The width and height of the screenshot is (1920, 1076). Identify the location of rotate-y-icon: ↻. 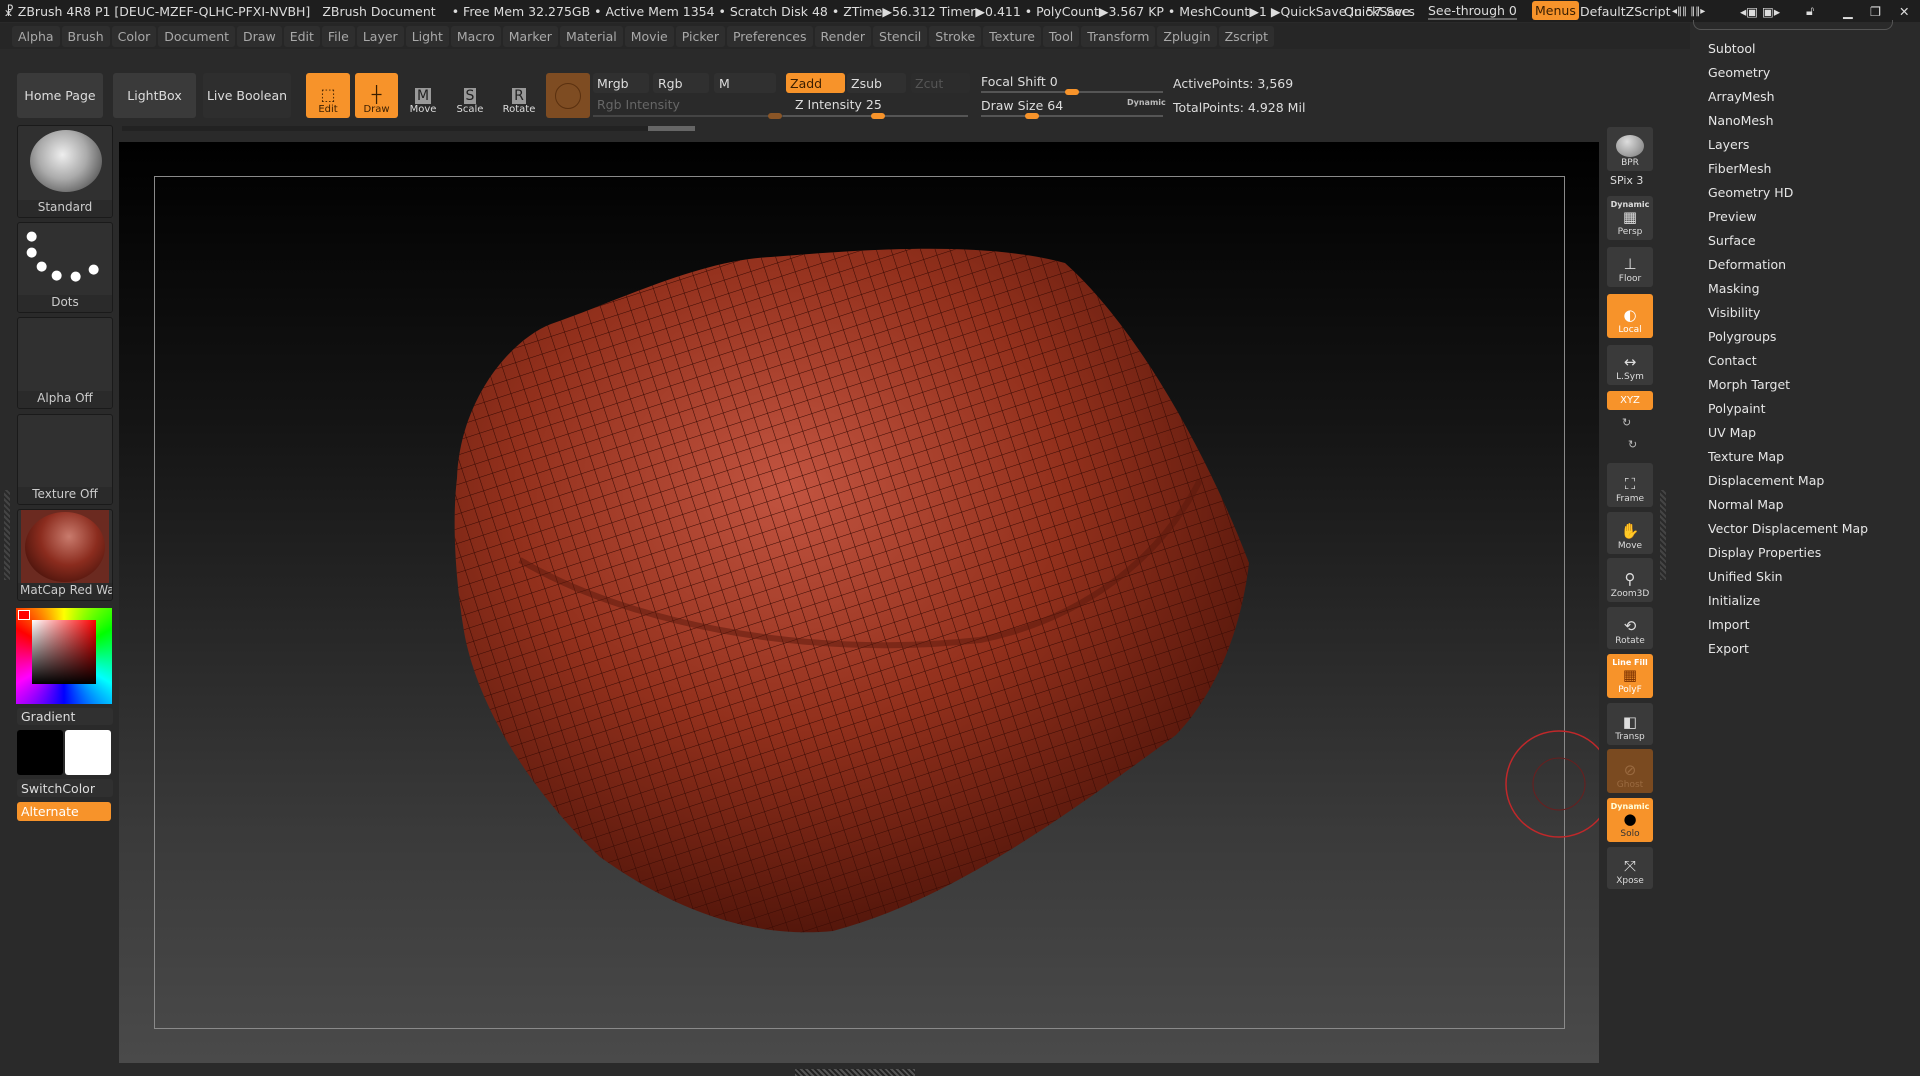
(1626, 422).